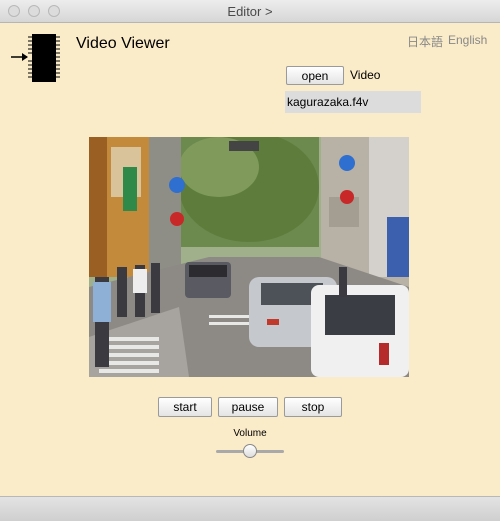 This screenshot has height=521, width=500. Describe the element at coordinates (365, 75) in the screenshot. I see `video-label: Video` at that location.